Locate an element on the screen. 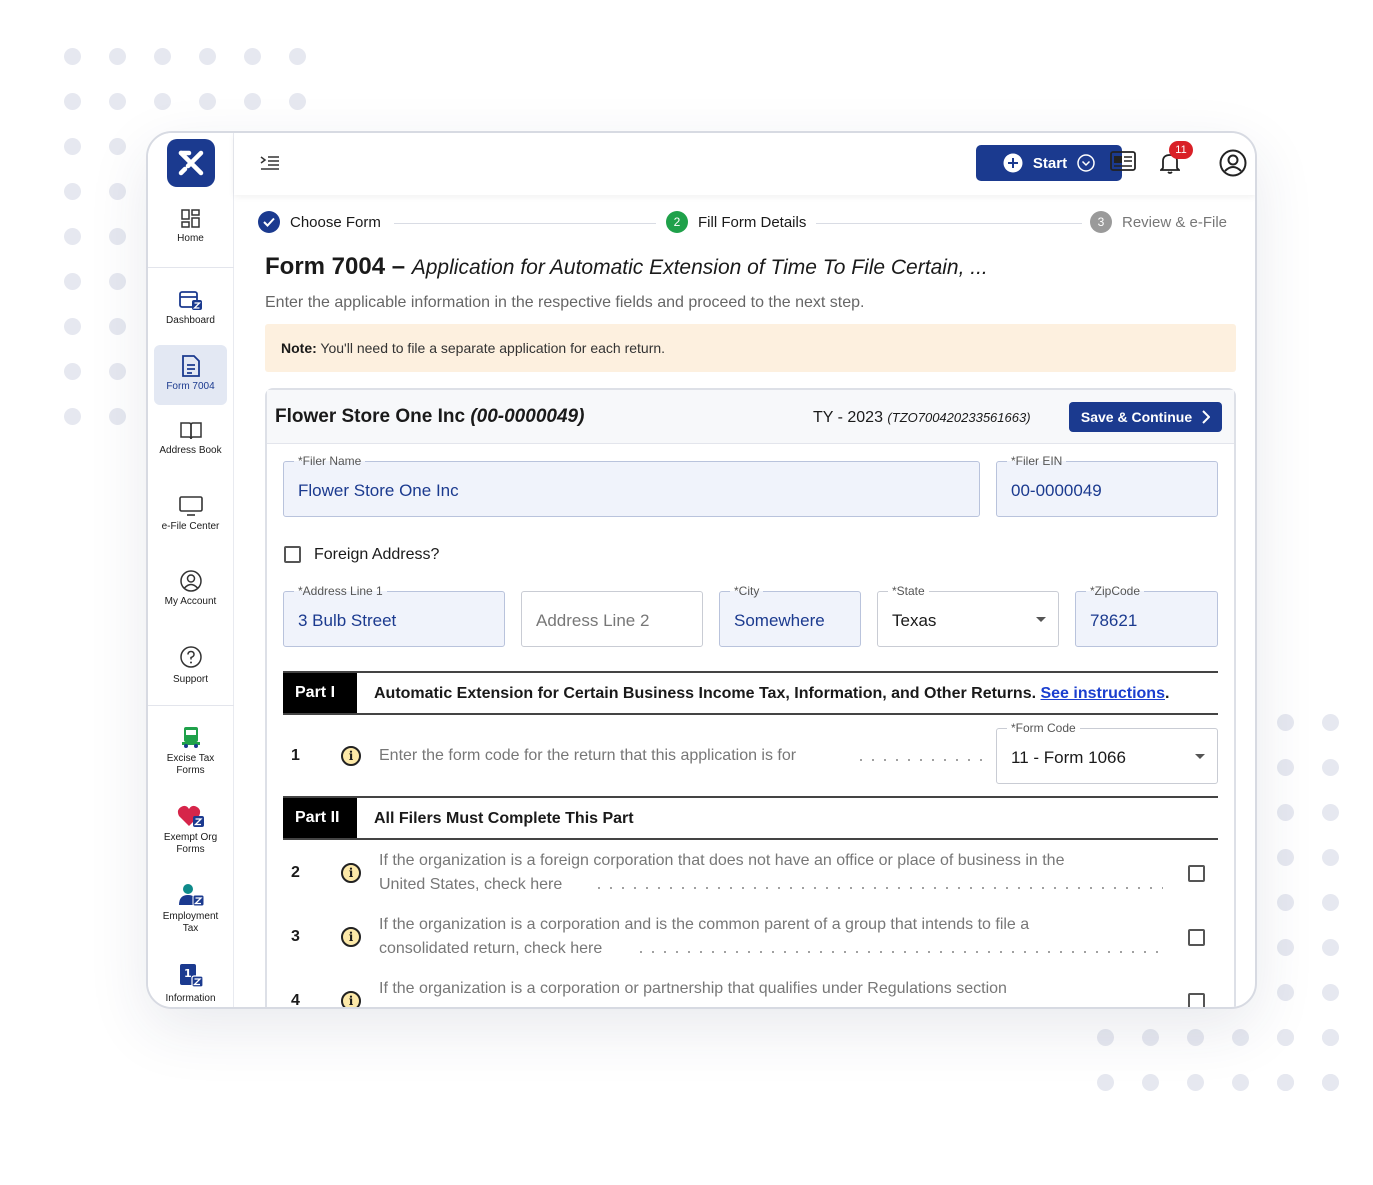 This screenshot has height=1185, width=1373. calendar-icon is located at coordinates (190, 300).